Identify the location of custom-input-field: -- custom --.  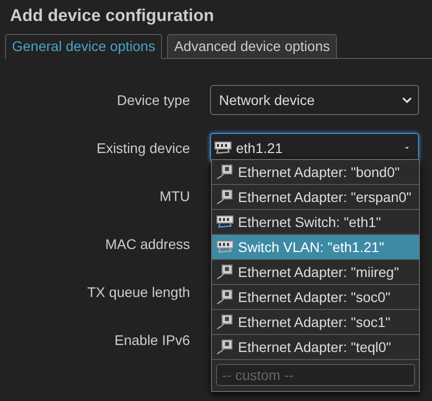
(315, 375).